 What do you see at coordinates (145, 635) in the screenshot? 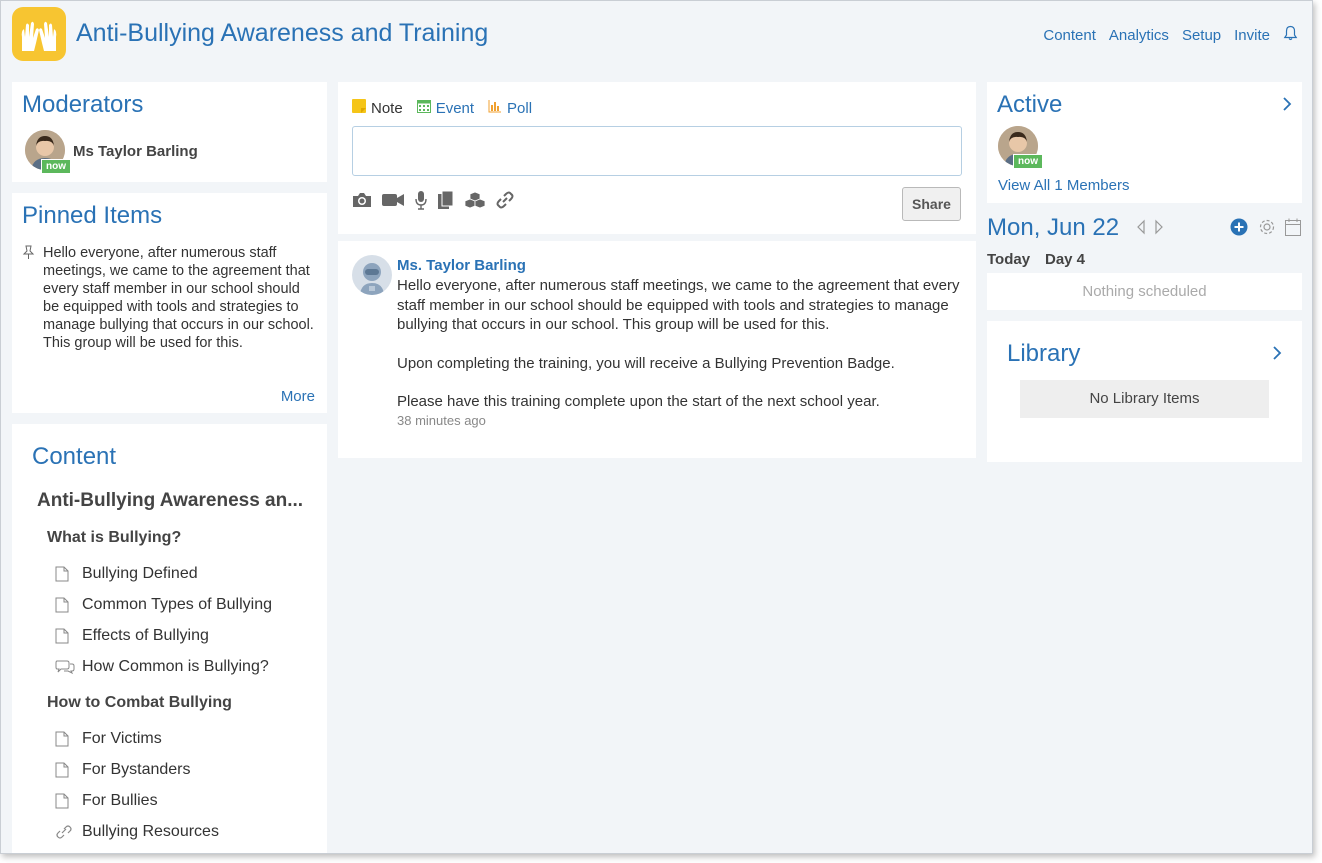
I see `content-item-label: Effects of Bullying` at bounding box center [145, 635].